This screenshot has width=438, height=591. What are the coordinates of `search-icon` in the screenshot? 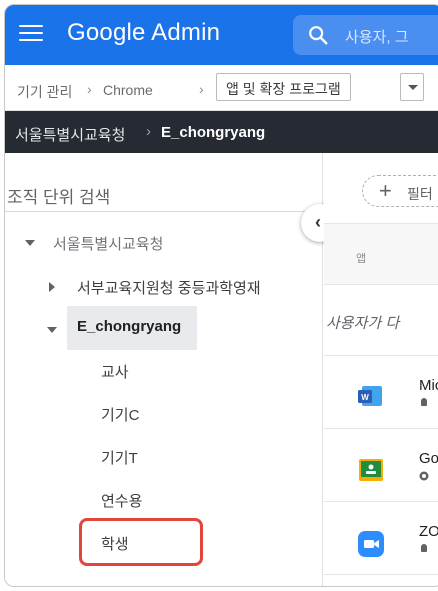 It's located at (318, 35).